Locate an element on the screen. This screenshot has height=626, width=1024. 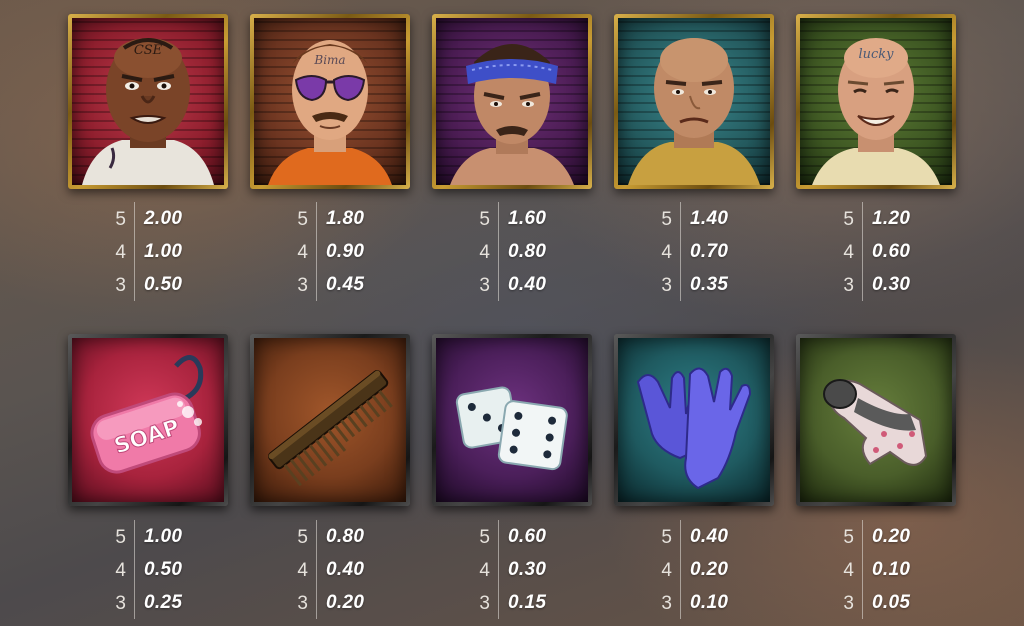
pay-row: 3 0.30 is located at coordinates (891, 284).